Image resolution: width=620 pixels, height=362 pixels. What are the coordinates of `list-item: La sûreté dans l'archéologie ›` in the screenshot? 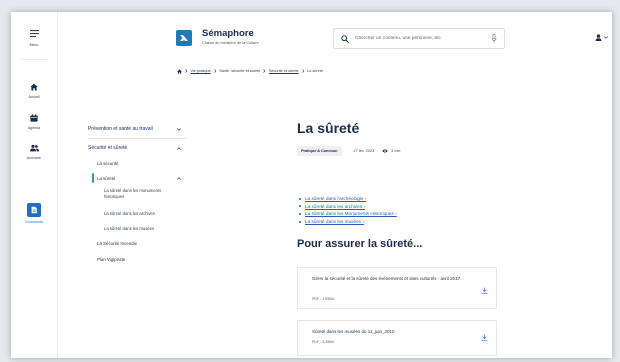 It's located at (348, 199).